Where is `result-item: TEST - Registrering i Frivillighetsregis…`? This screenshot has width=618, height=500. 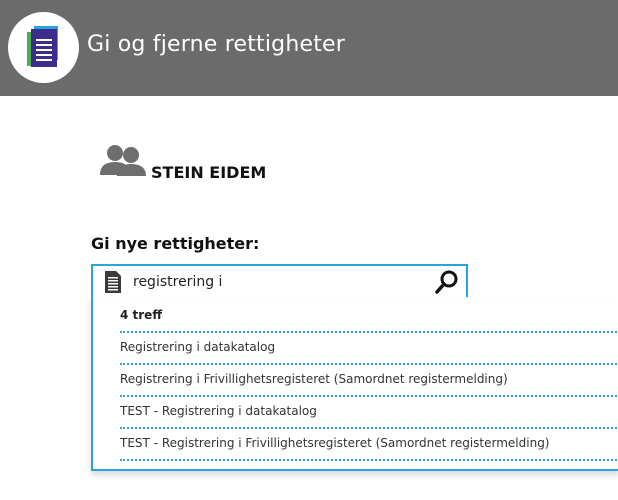
result-item: TEST - Registrering i Frivillighetsregis… is located at coordinates (369, 444).